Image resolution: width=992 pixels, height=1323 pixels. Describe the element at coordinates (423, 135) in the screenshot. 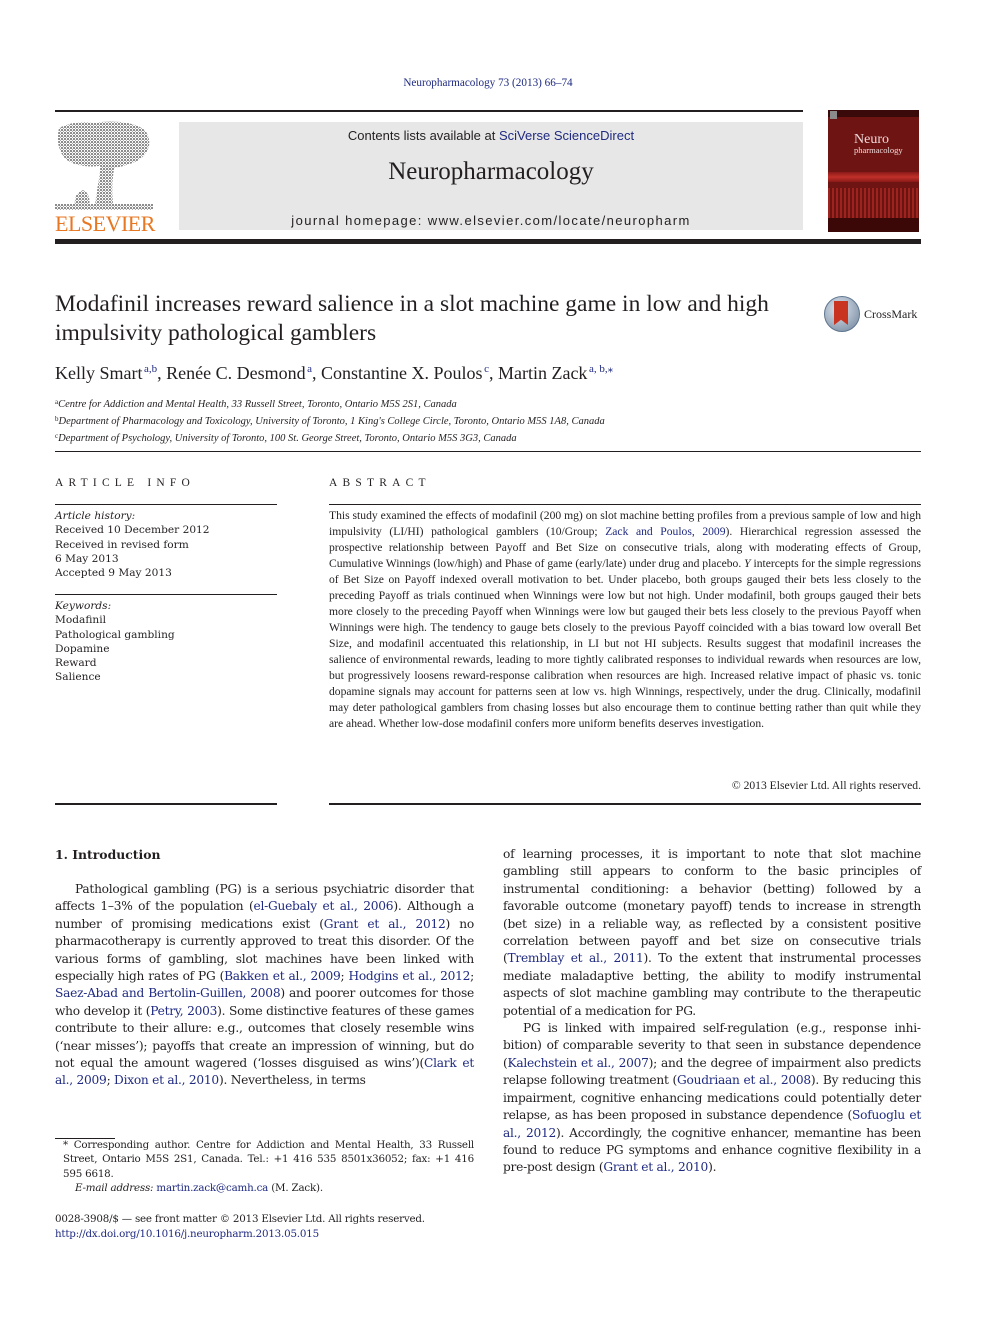

I see `contents-prefix: Contents lists available at` at that location.